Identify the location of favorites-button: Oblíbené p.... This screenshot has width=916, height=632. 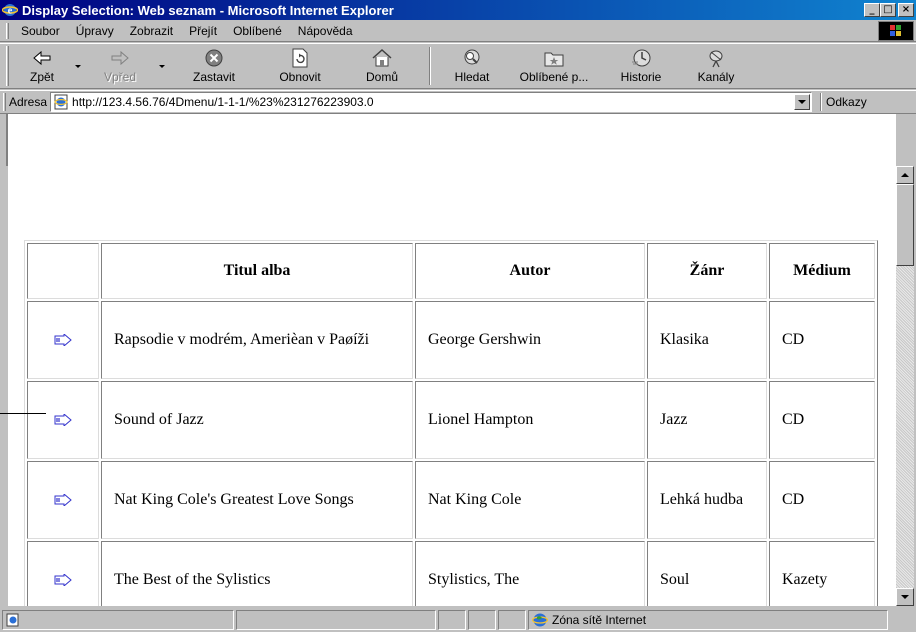
(554, 66).